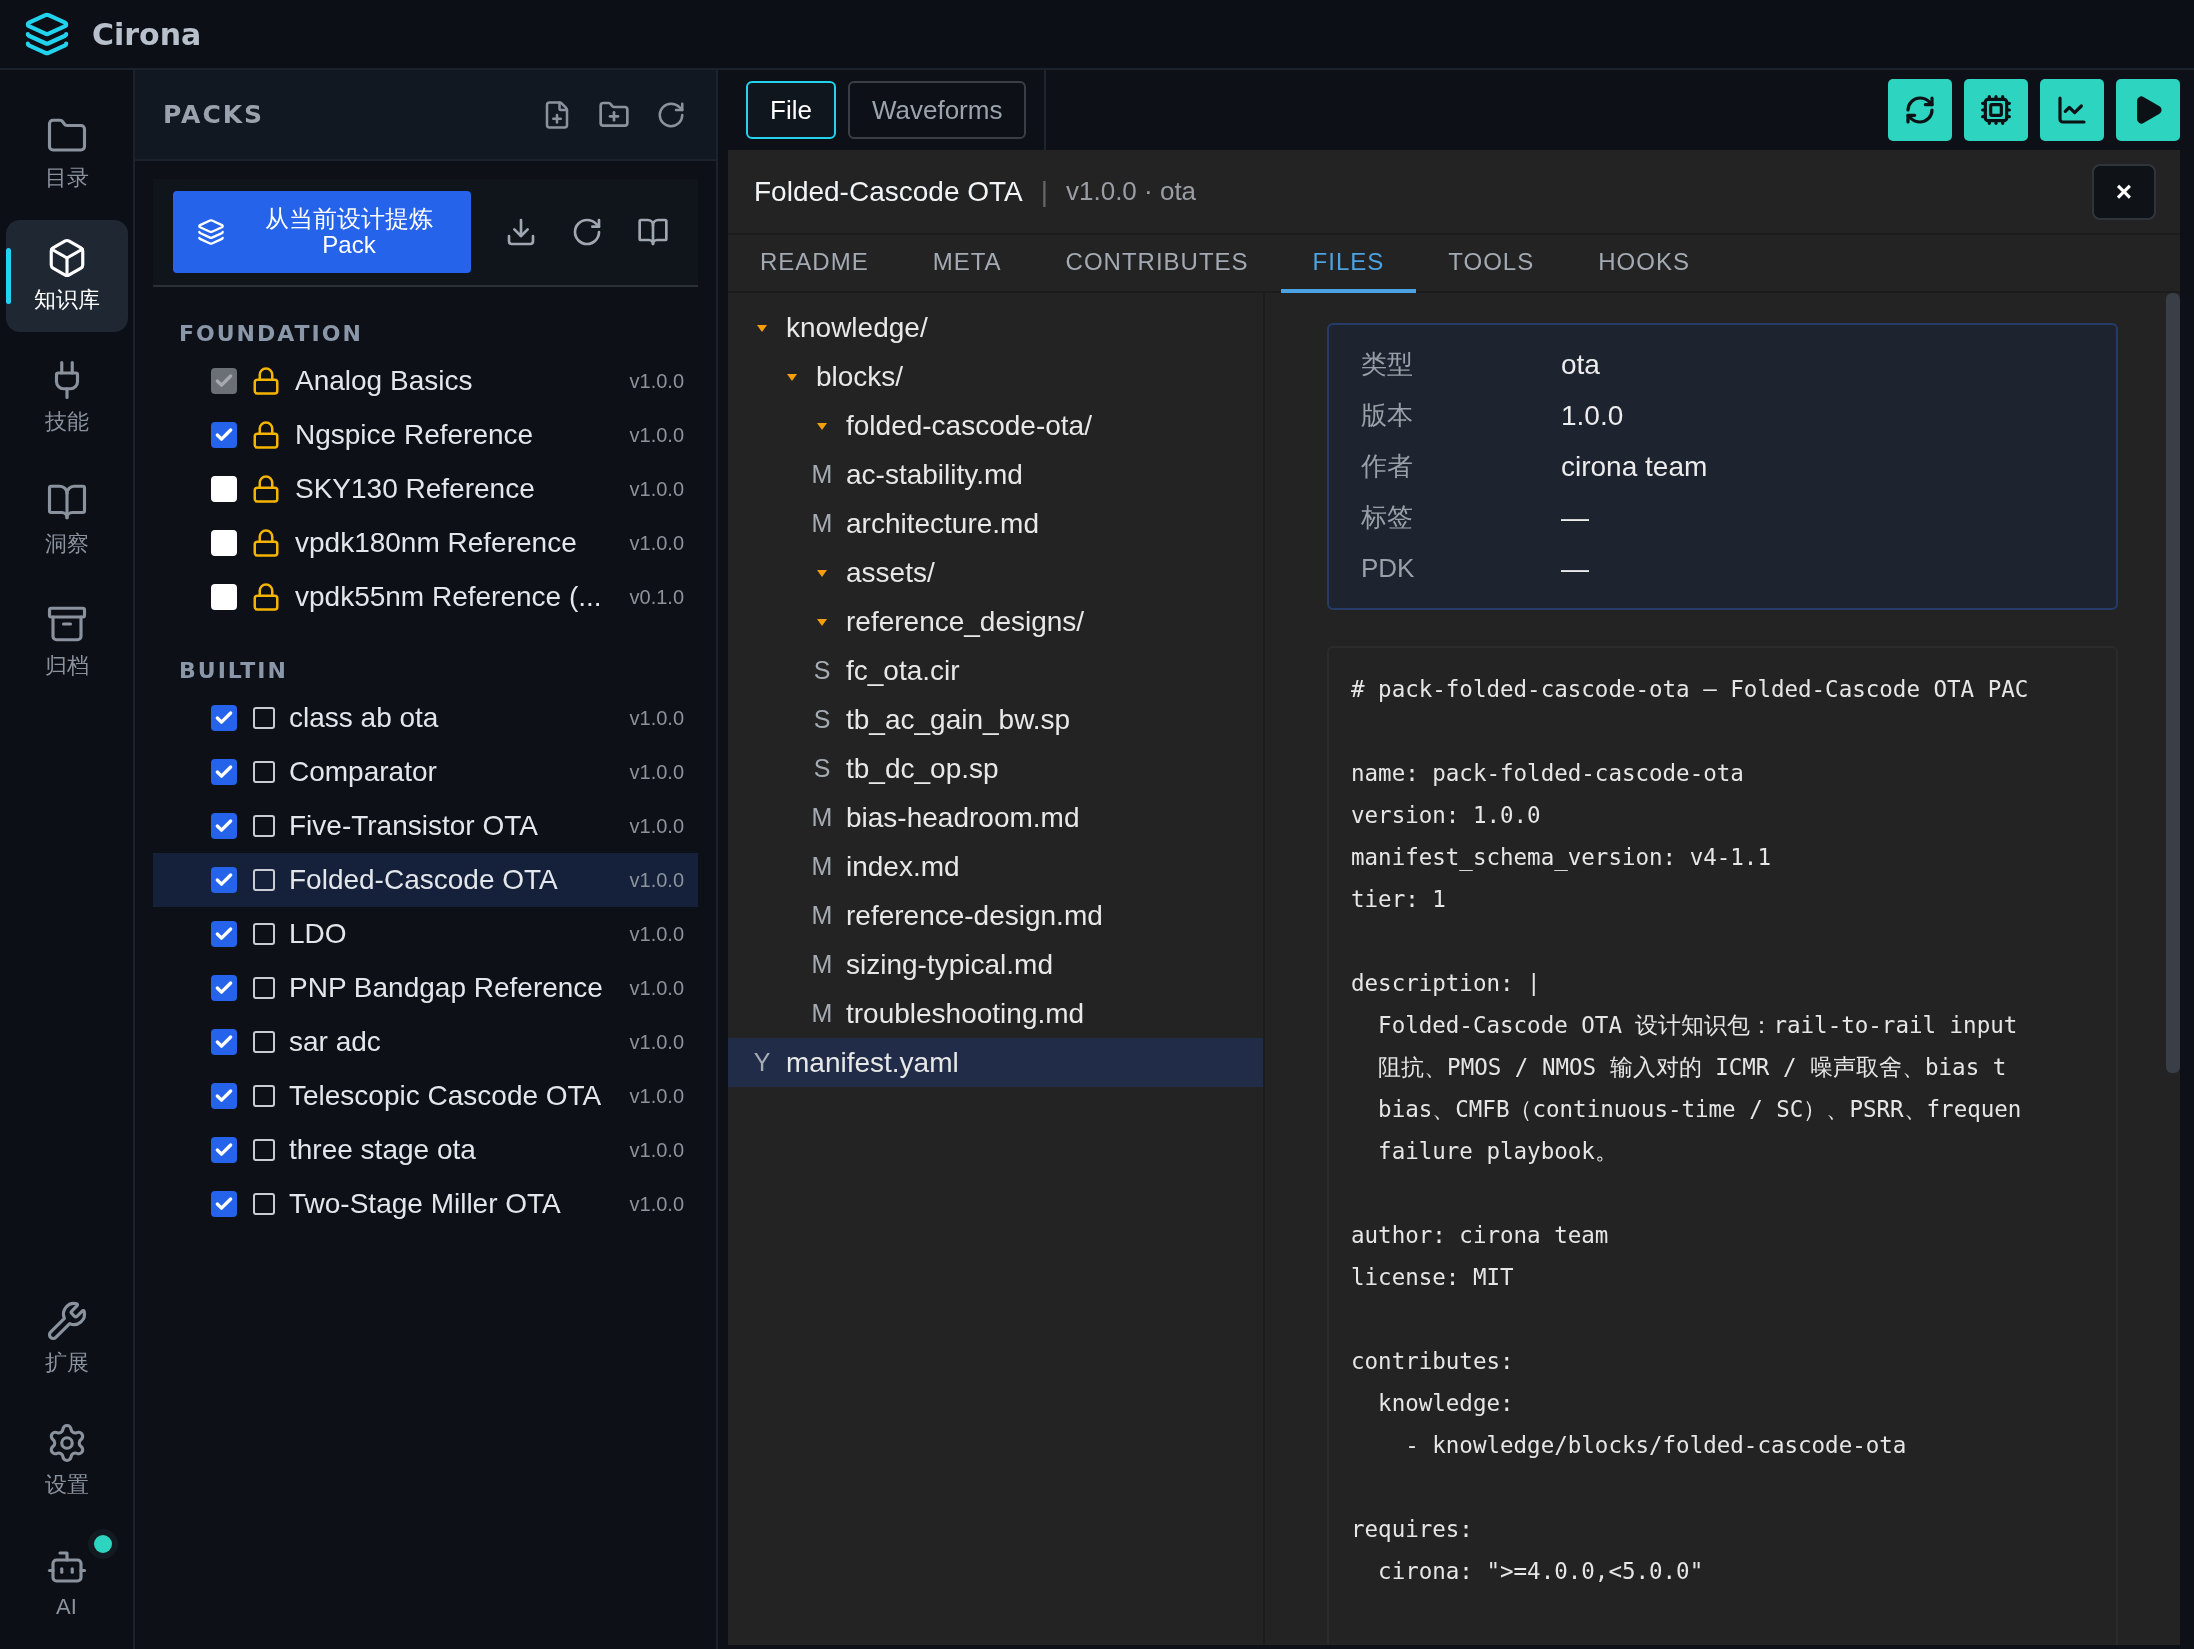  I want to click on nav-item: 扩展, so click(66, 1339).